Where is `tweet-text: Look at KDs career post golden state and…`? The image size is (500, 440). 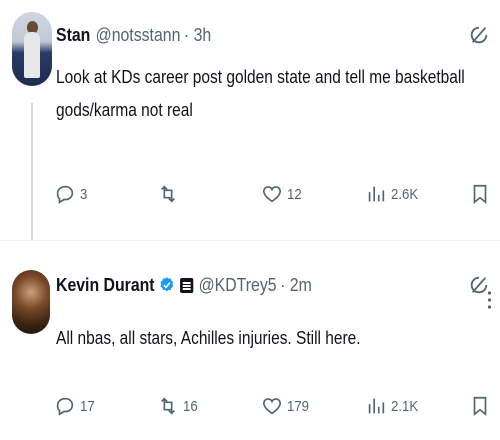
tweet-text: Look at KDs career post golden state and… is located at coordinates (260, 93).